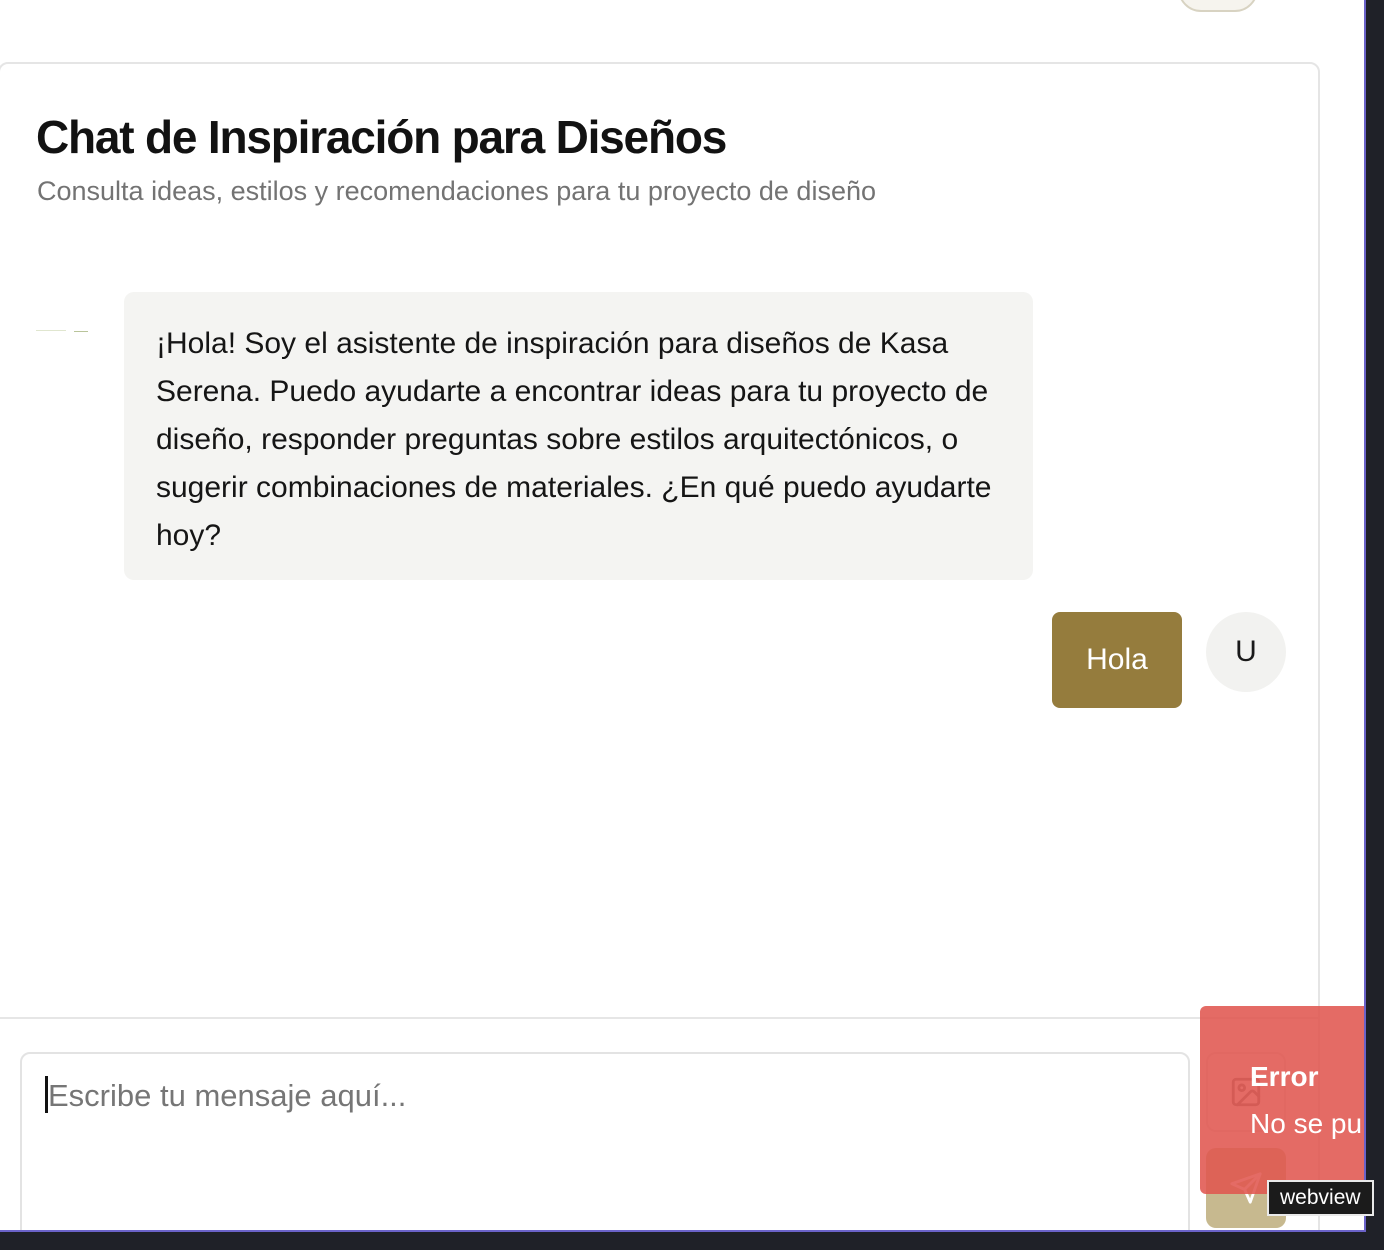 The image size is (1384, 1250). What do you see at coordinates (46, 1094) in the screenshot?
I see `text-caret` at bounding box center [46, 1094].